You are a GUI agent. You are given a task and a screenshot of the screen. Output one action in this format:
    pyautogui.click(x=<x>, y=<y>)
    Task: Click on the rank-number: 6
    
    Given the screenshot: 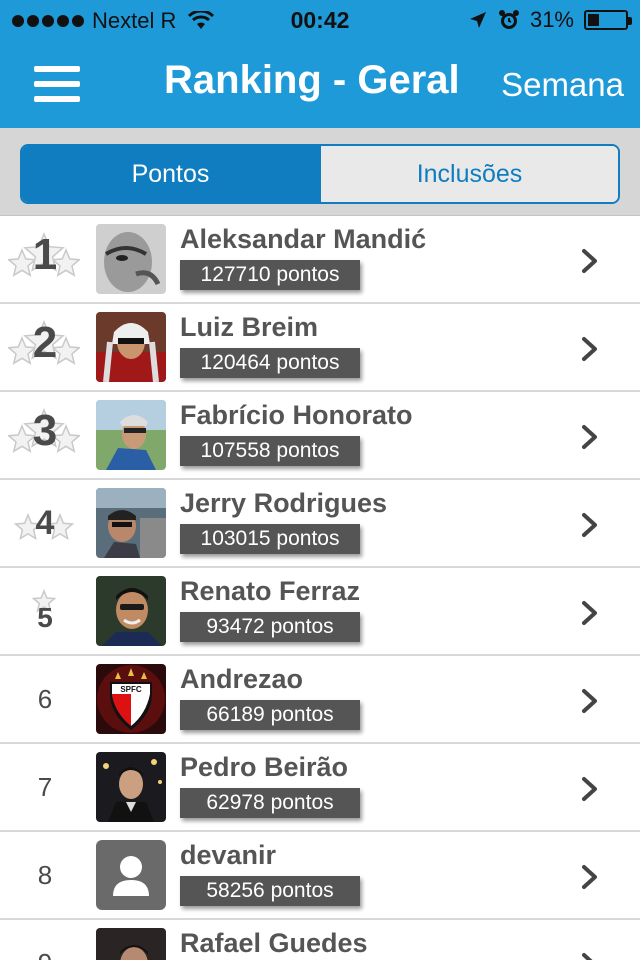 What is the action you would take?
    pyautogui.click(x=45, y=699)
    